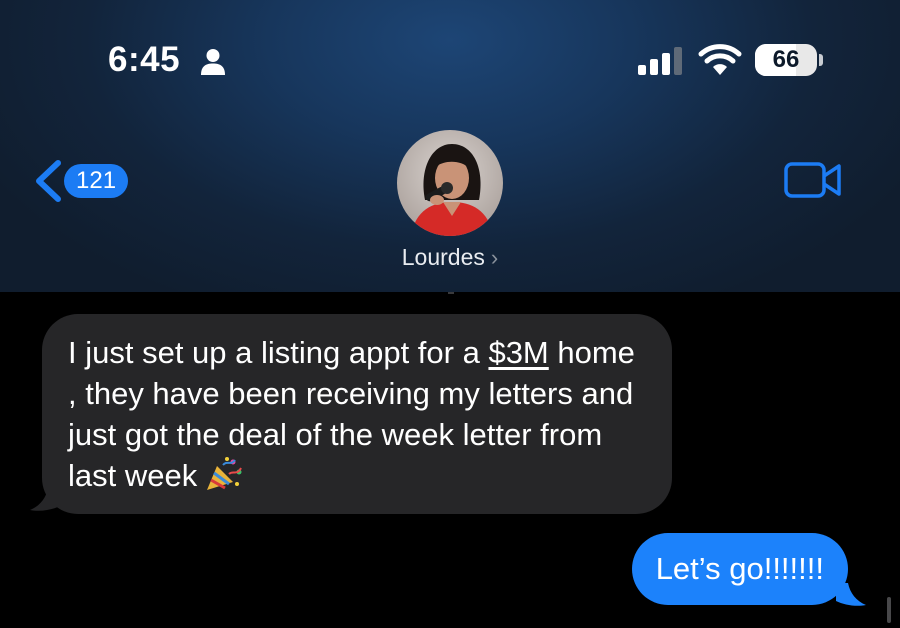 The width and height of the screenshot is (900, 628). Describe the element at coordinates (451, 293) in the screenshot. I see `divider` at that location.